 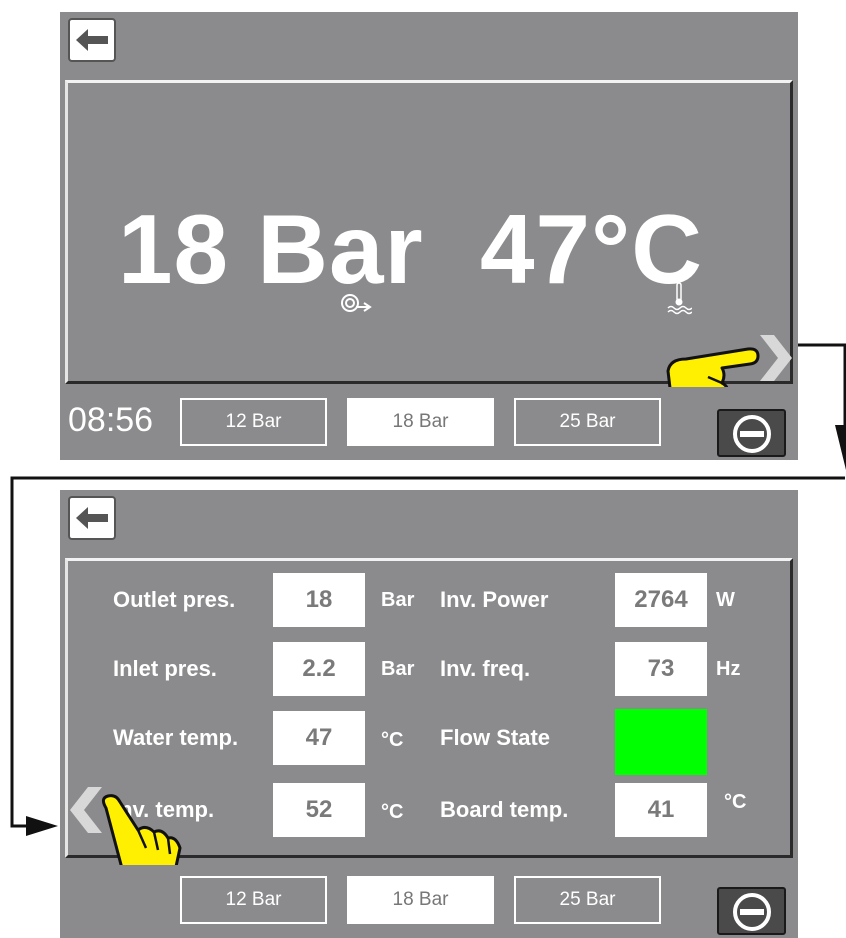 I want to click on outlet-pressure-label: Outlet pres., so click(x=174, y=599).